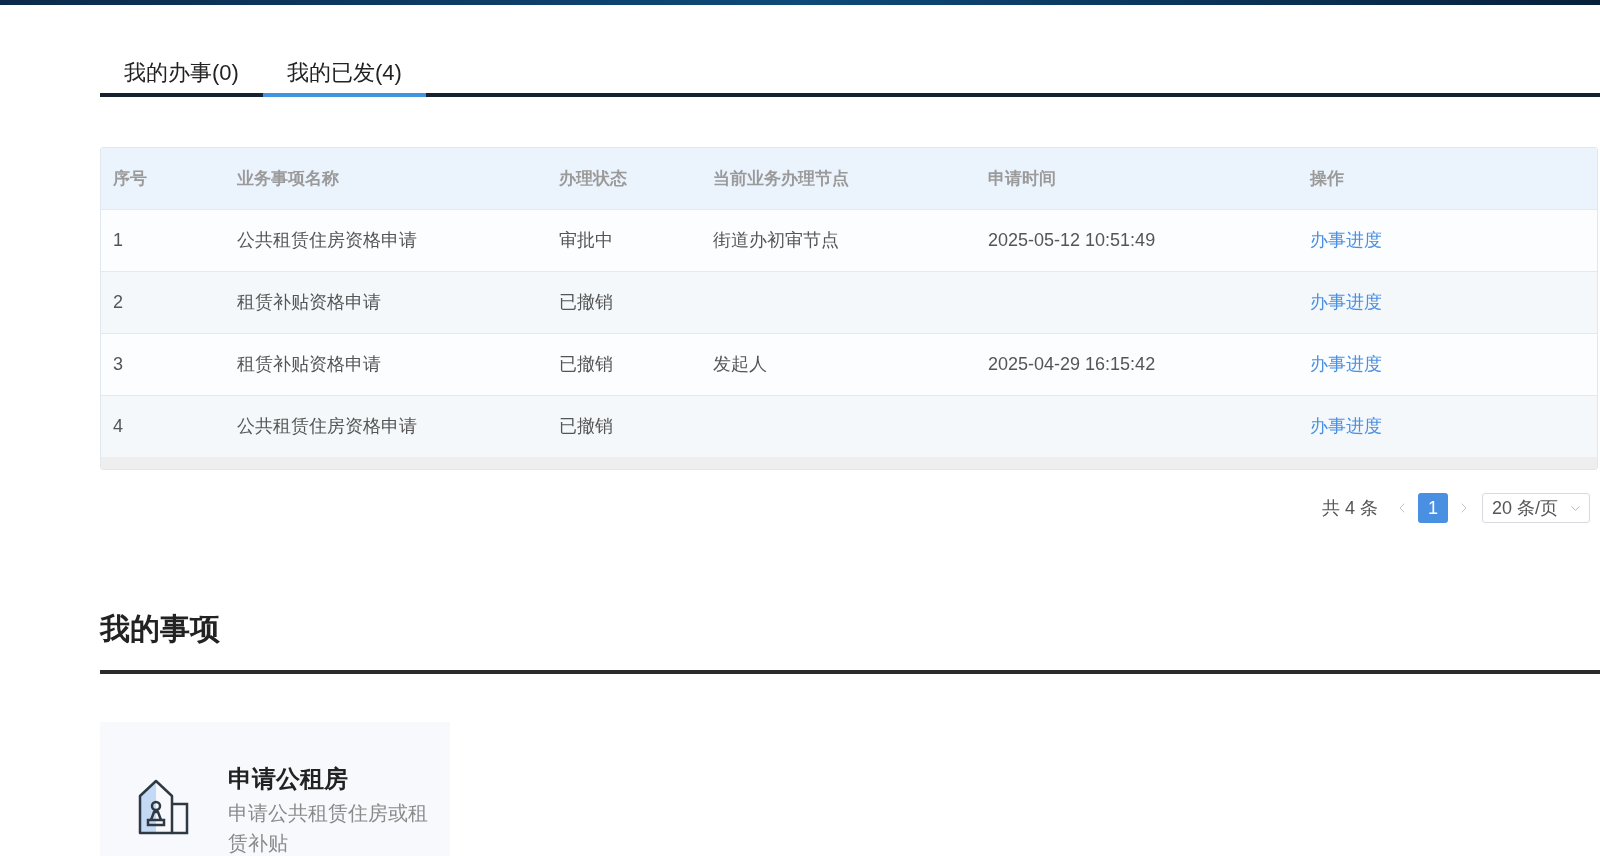 Image resolution: width=1600 pixels, height=856 pixels. What do you see at coordinates (288, 178) in the screenshot?
I see `column-header: 业务事项名称` at bounding box center [288, 178].